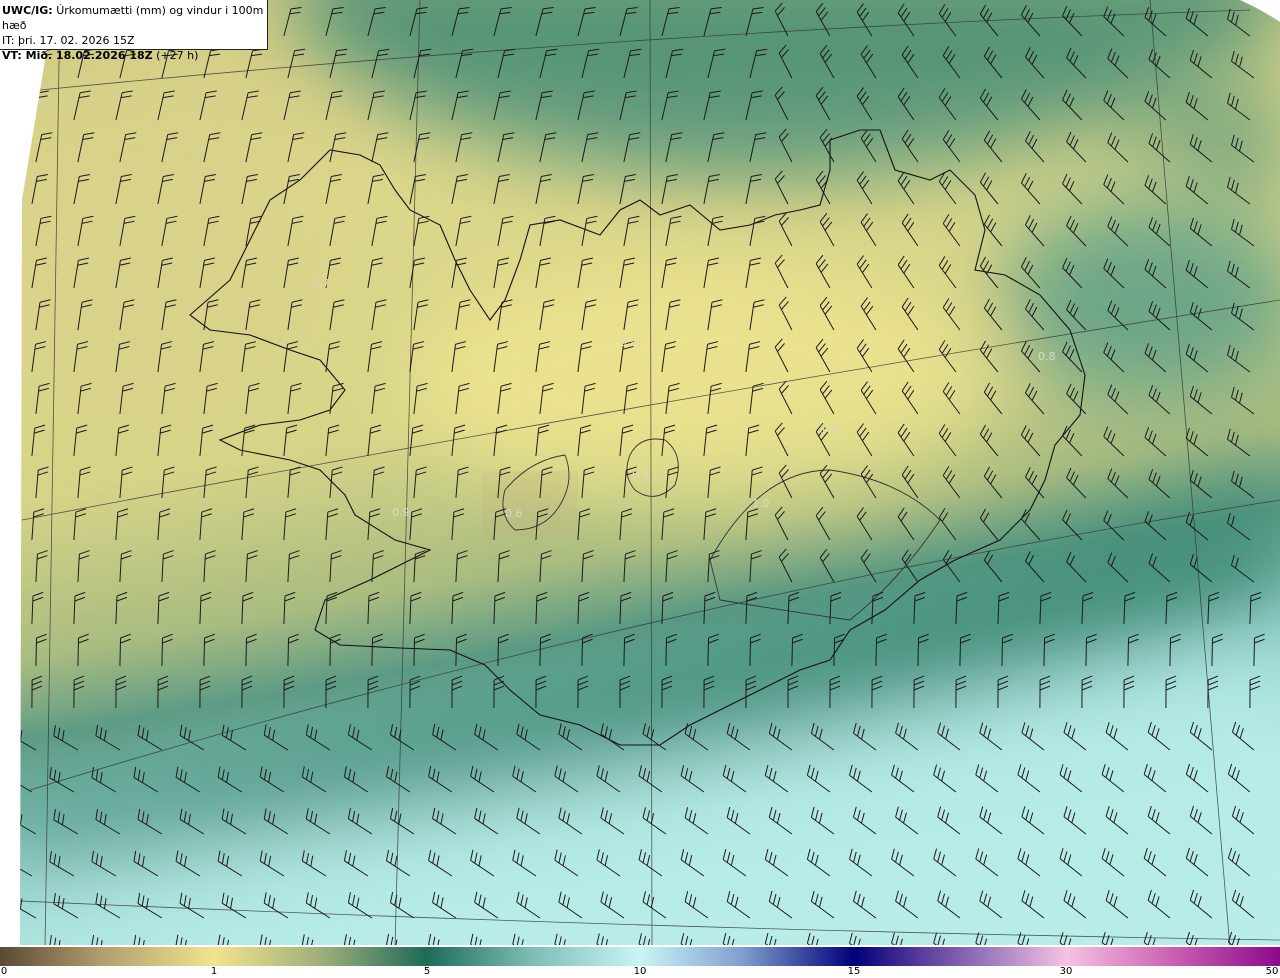 Image resolution: width=1280 pixels, height=978 pixels. I want to click on valid-time: VT: Mið. 18.02.2026 18Z, so click(77, 55).